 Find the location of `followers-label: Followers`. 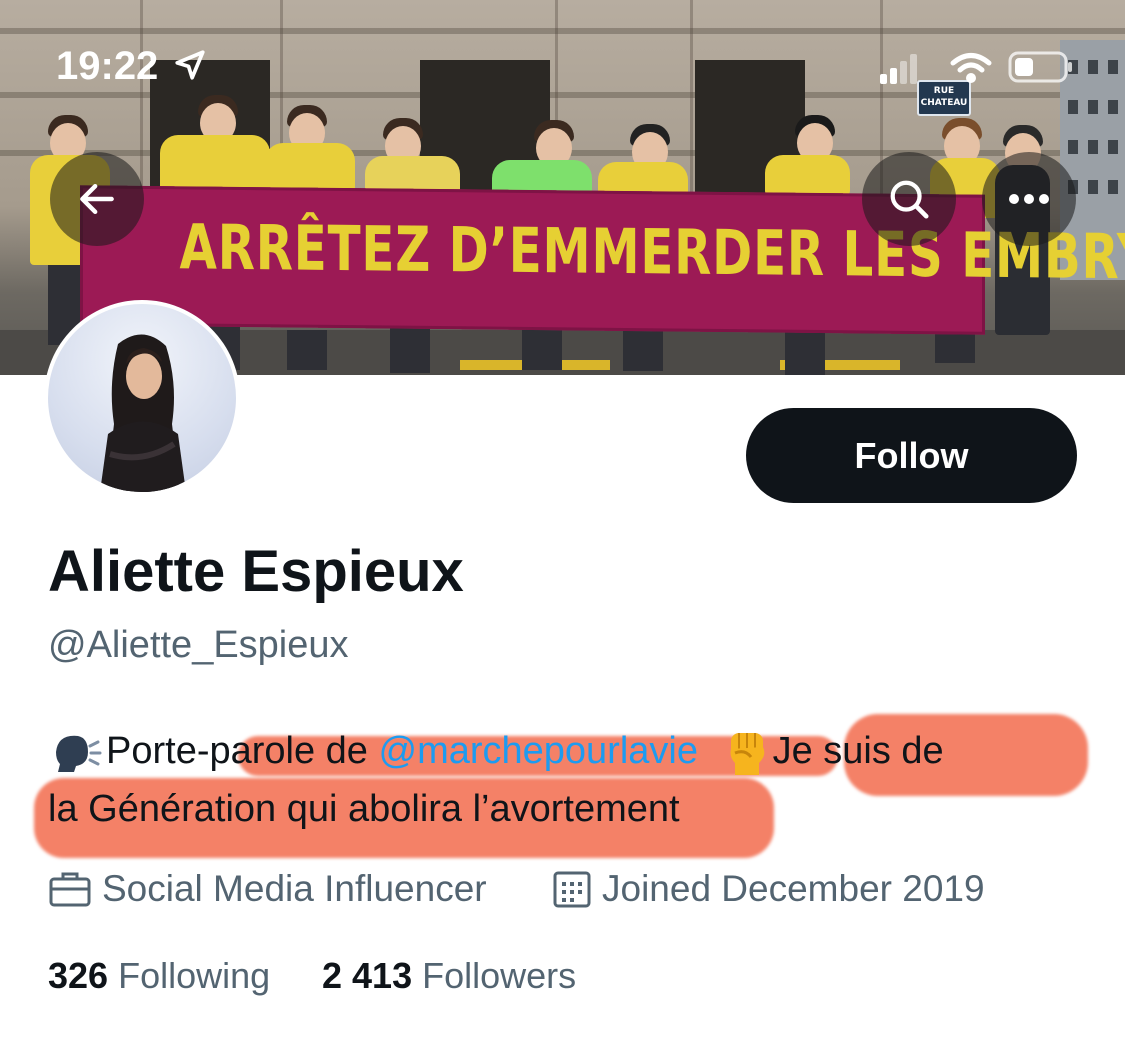

followers-label: Followers is located at coordinates (499, 975).